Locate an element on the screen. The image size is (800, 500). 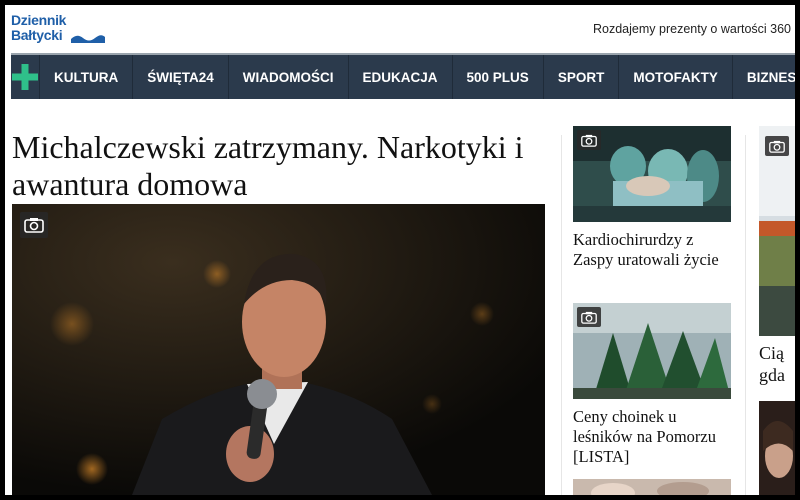
nav-item-edukacja: EDUKACJA is located at coordinates (401, 77).